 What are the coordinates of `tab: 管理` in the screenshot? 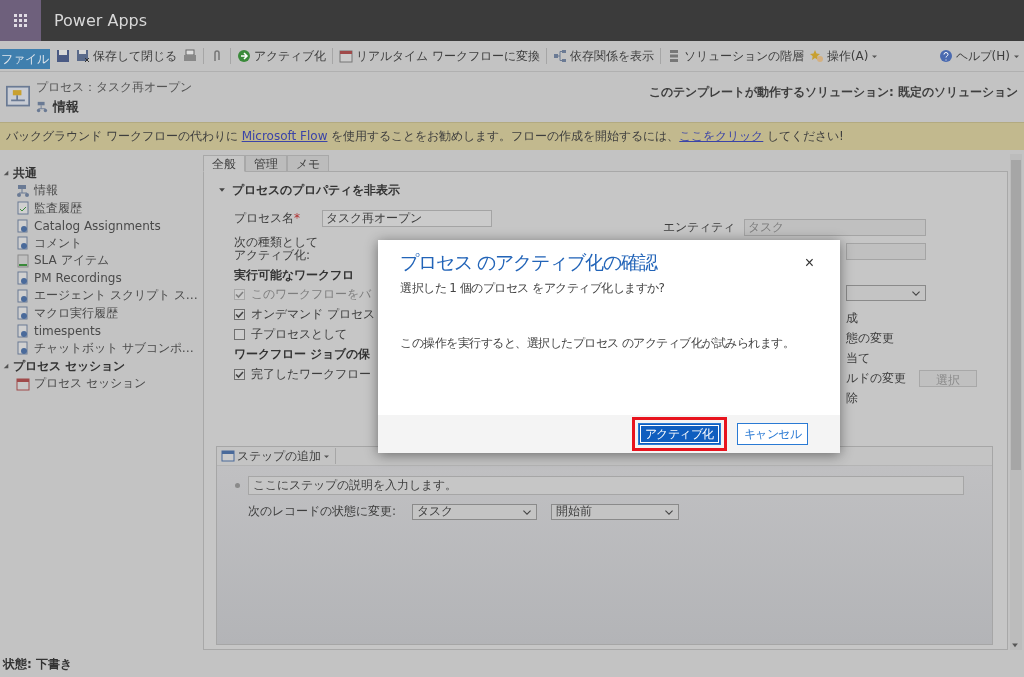 It's located at (266, 163).